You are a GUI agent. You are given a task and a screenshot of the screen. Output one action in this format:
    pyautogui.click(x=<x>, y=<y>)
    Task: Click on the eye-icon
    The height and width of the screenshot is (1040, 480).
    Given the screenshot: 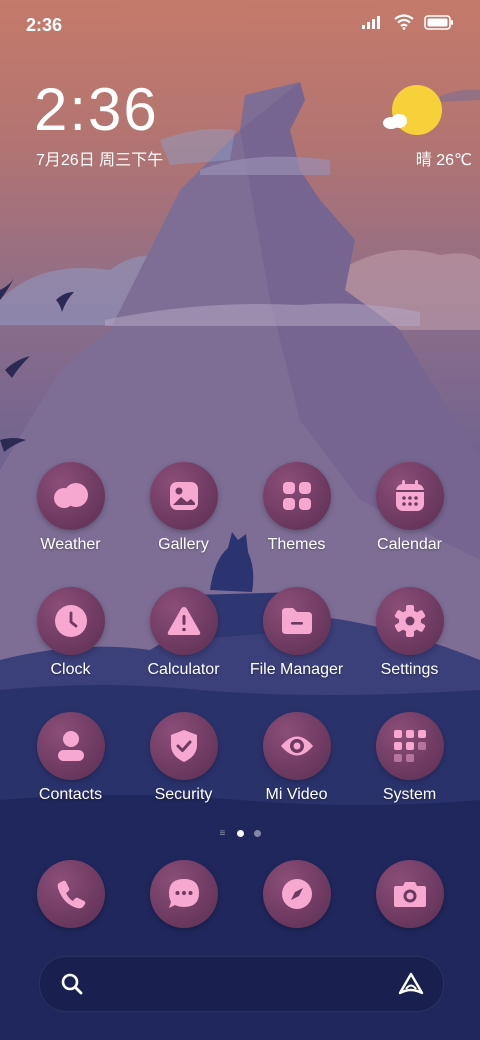 What is the action you would take?
    pyautogui.click(x=296, y=746)
    